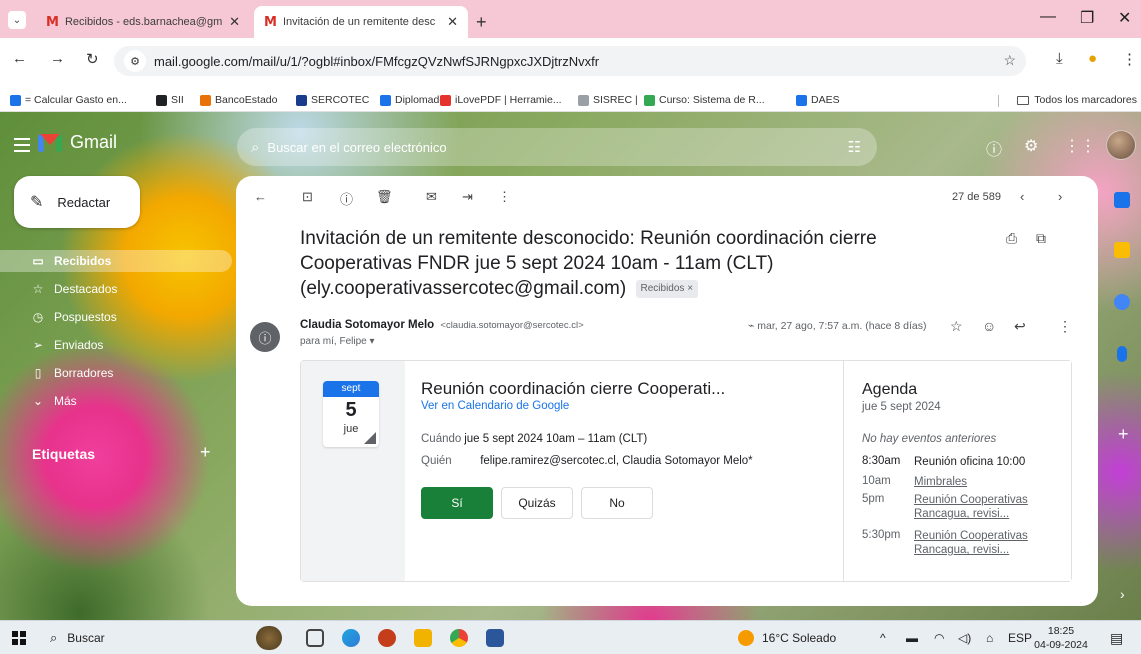 The image size is (1141, 654). What do you see at coordinates (837, 326) in the screenshot?
I see `message-date: ⌁ mar, 27 ago, 7:57 a.m. (hace 8 días)` at bounding box center [837, 326].